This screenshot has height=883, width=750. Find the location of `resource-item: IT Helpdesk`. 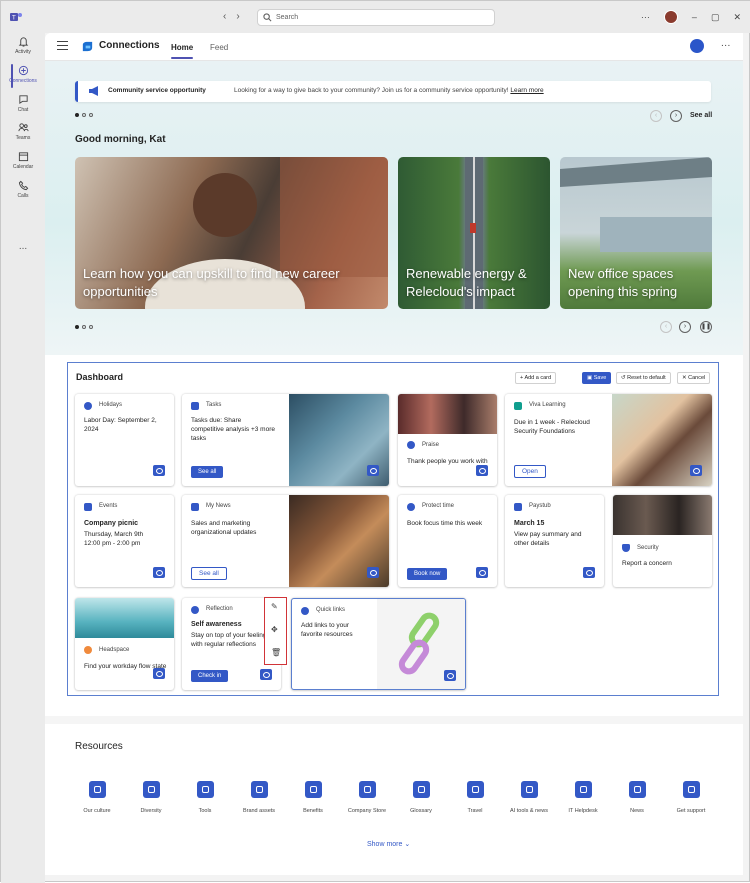

resource-item: IT Helpdesk is located at coordinates (583, 795).